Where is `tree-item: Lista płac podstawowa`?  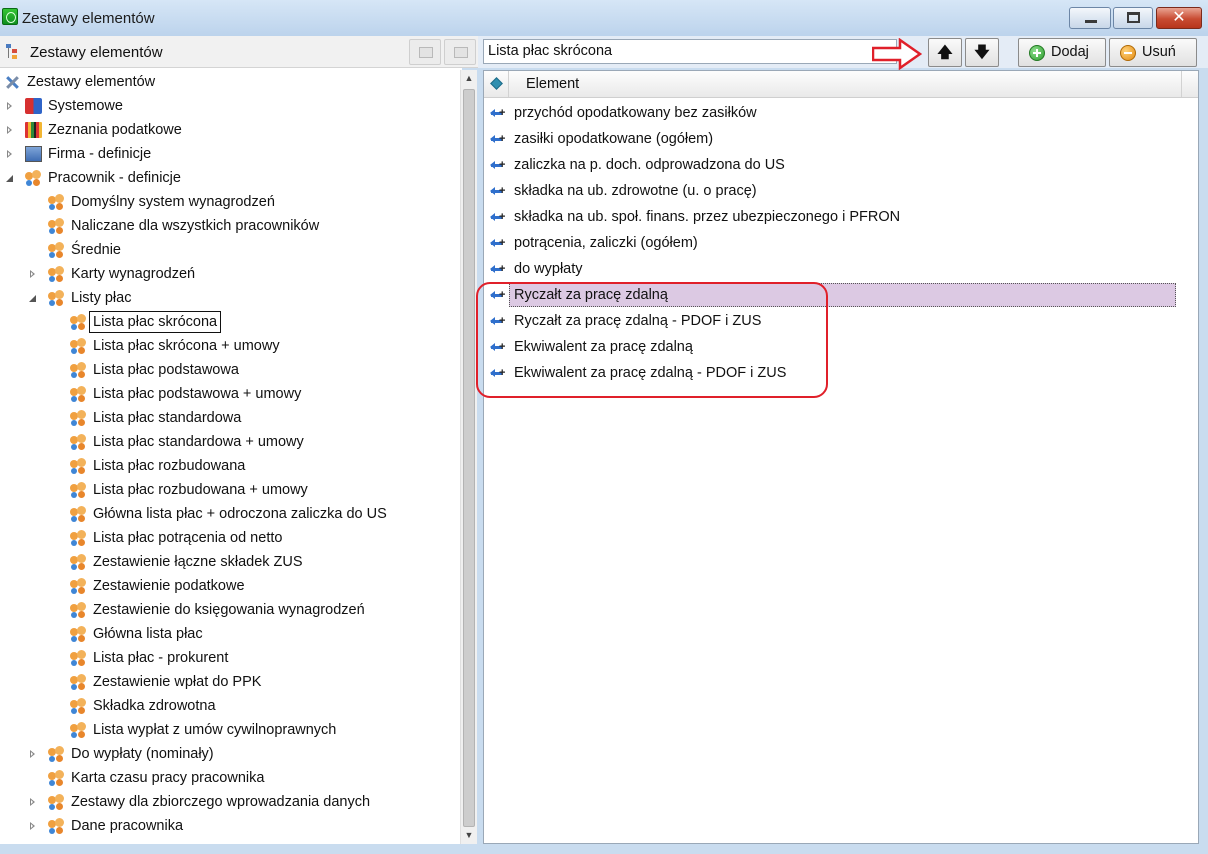 tree-item: Lista płac podstawowa is located at coordinates (230, 370).